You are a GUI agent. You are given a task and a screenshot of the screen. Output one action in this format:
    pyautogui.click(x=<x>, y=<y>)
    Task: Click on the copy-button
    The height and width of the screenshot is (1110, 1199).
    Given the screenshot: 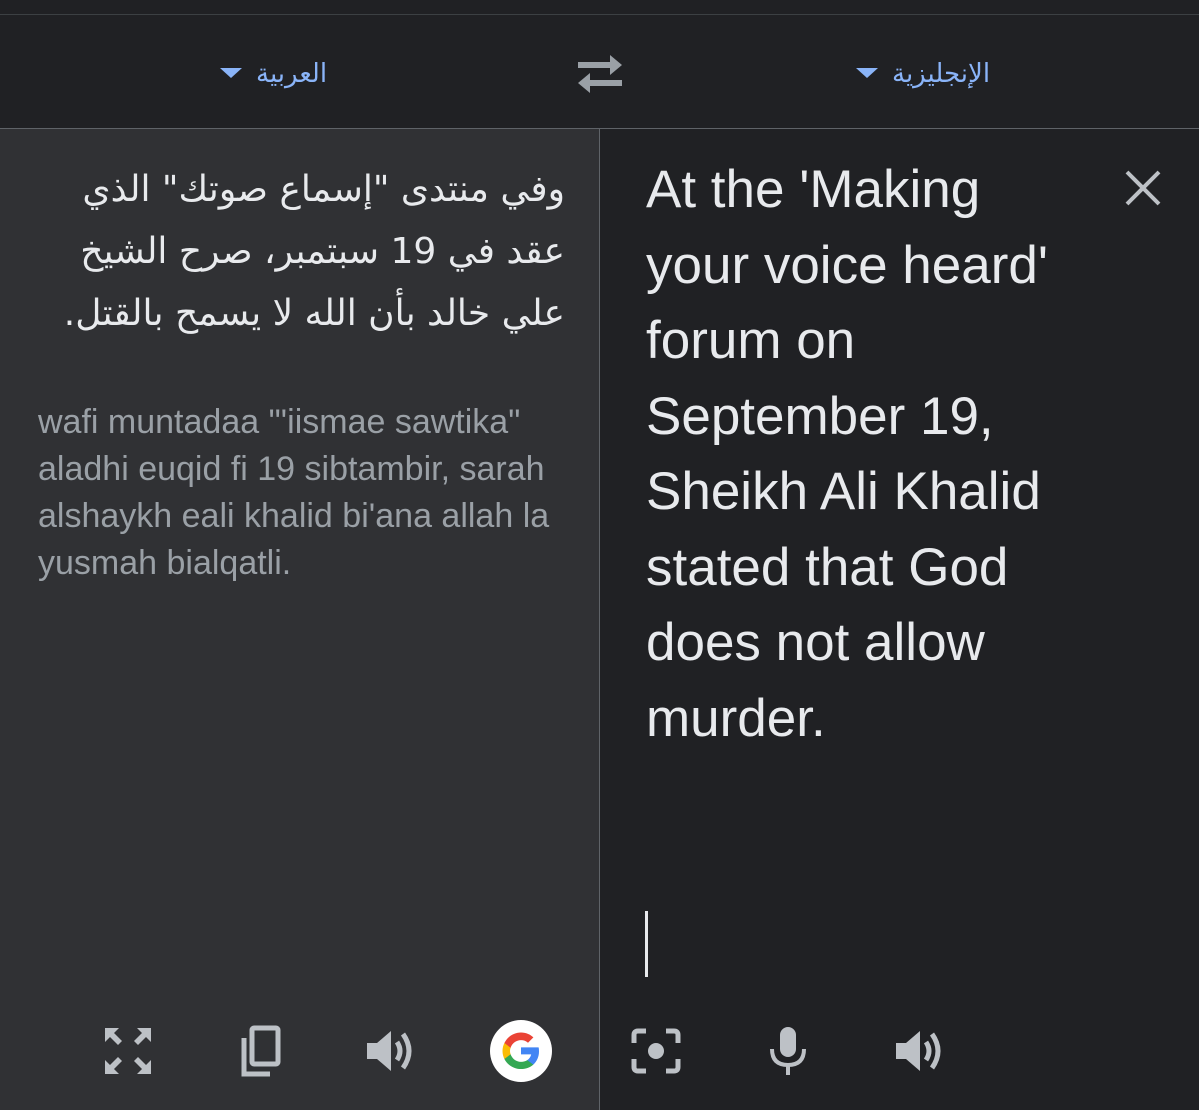 What is the action you would take?
    pyautogui.click(x=259, y=1051)
    